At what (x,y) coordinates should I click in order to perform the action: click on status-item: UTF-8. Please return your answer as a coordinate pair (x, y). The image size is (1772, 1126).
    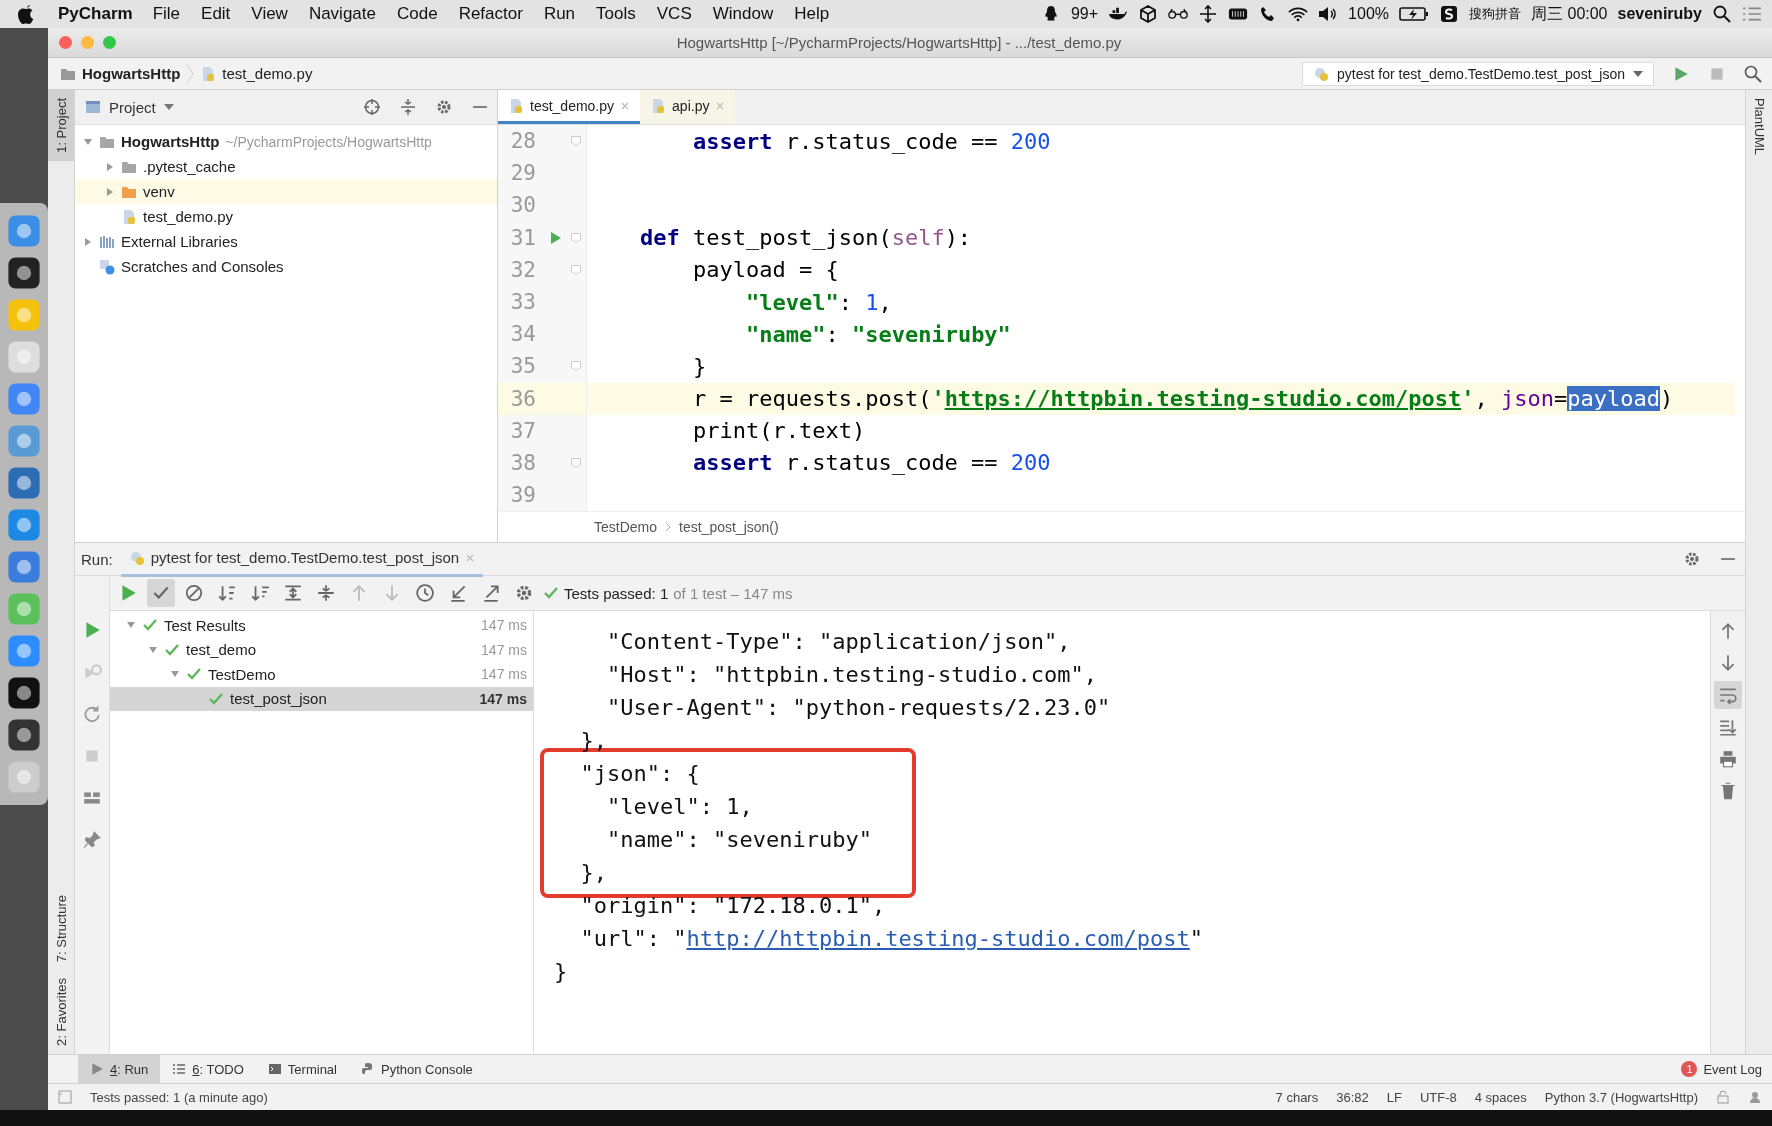
    Looking at the image, I should click on (1438, 1097).